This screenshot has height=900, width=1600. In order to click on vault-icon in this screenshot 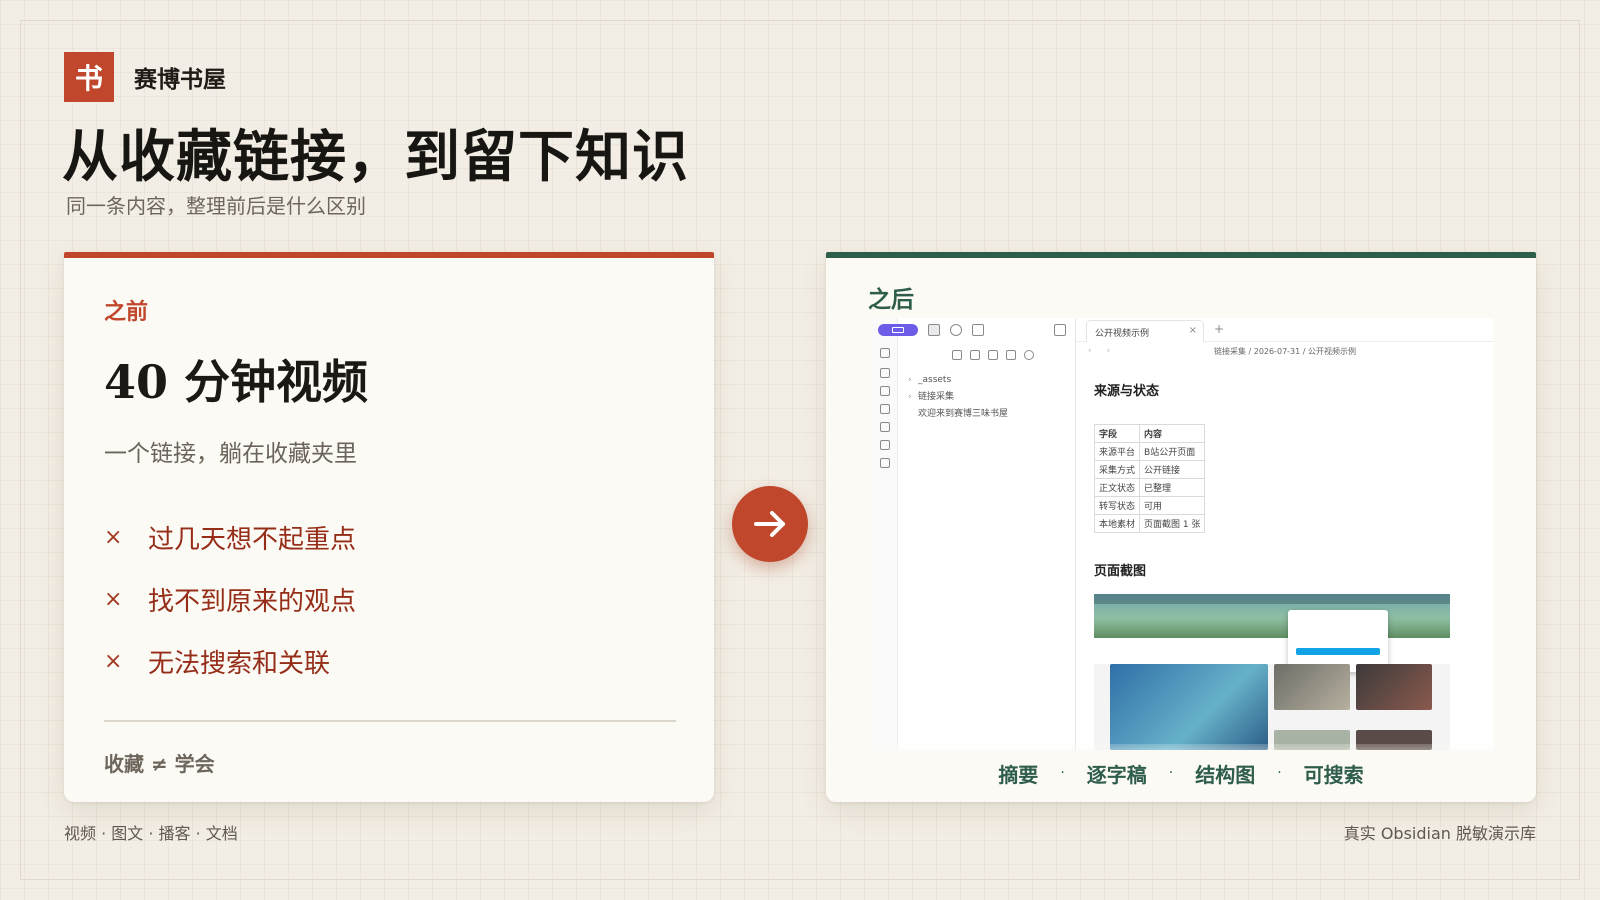, I will do `click(898, 330)`.